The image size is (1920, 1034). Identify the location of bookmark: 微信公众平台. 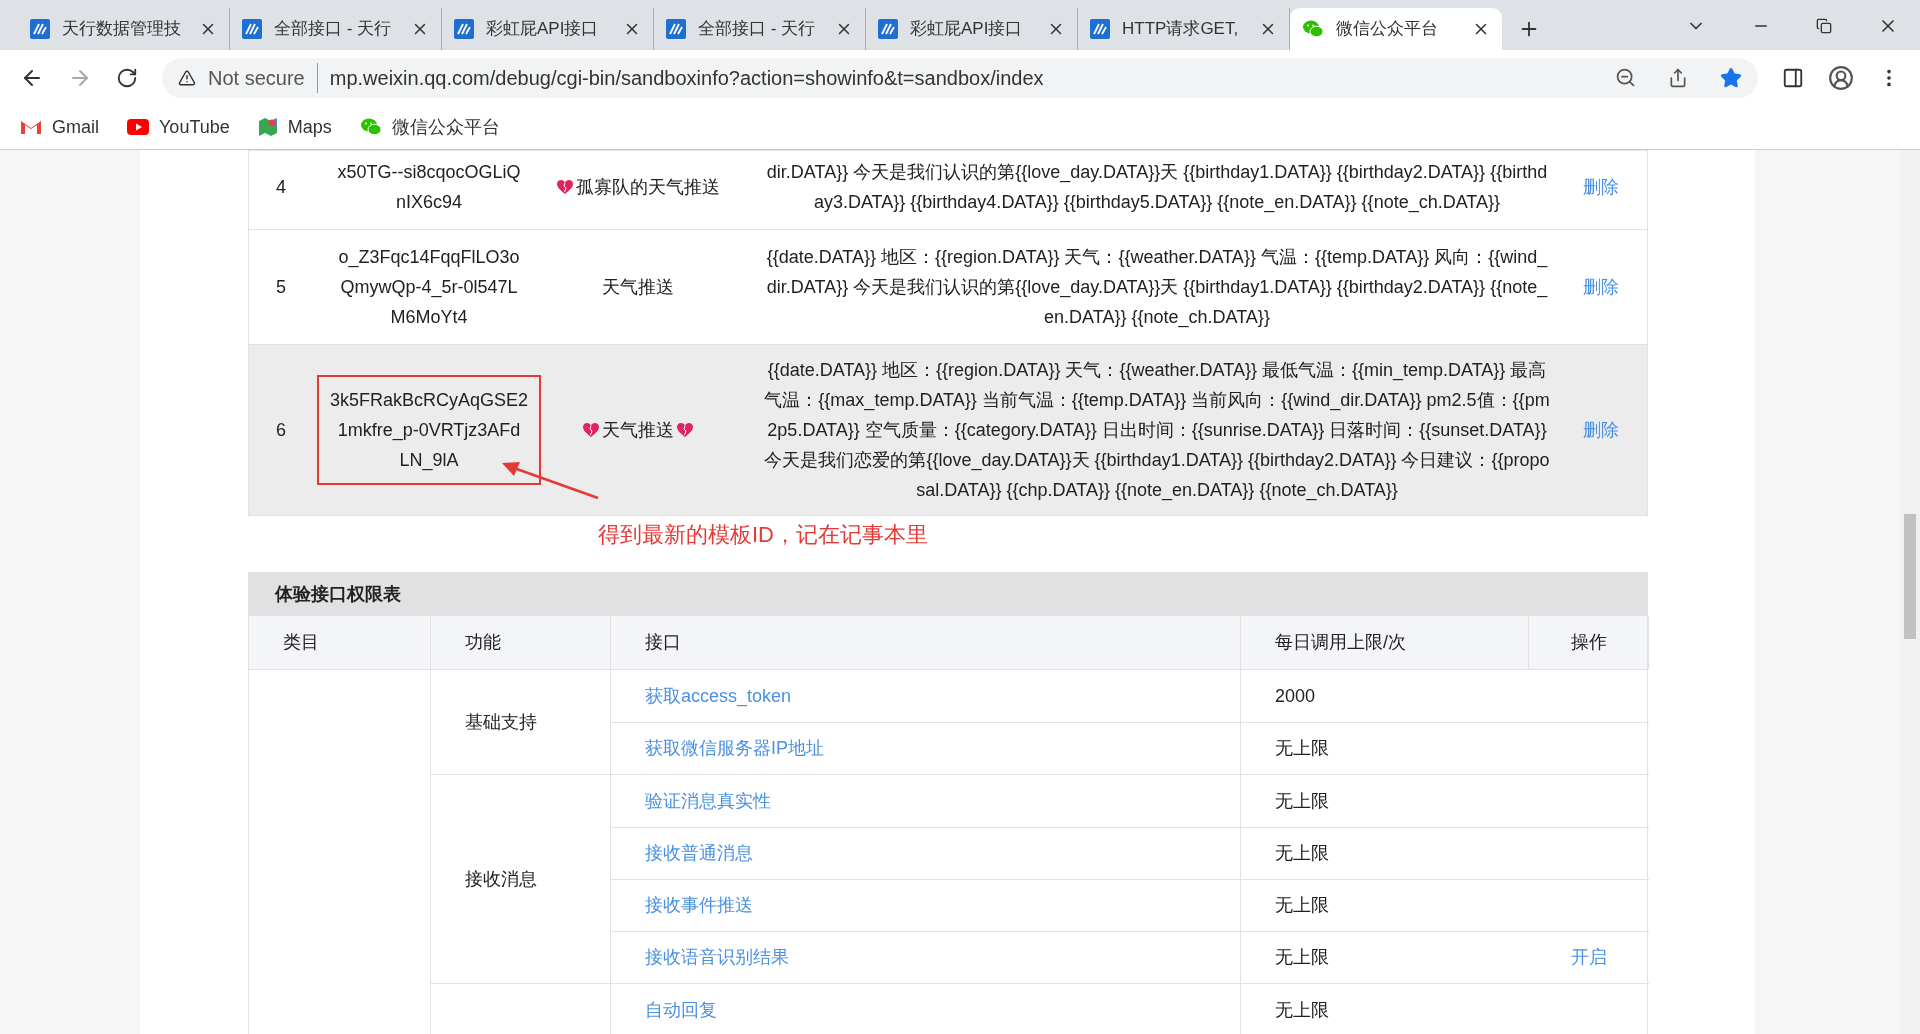
(429, 127).